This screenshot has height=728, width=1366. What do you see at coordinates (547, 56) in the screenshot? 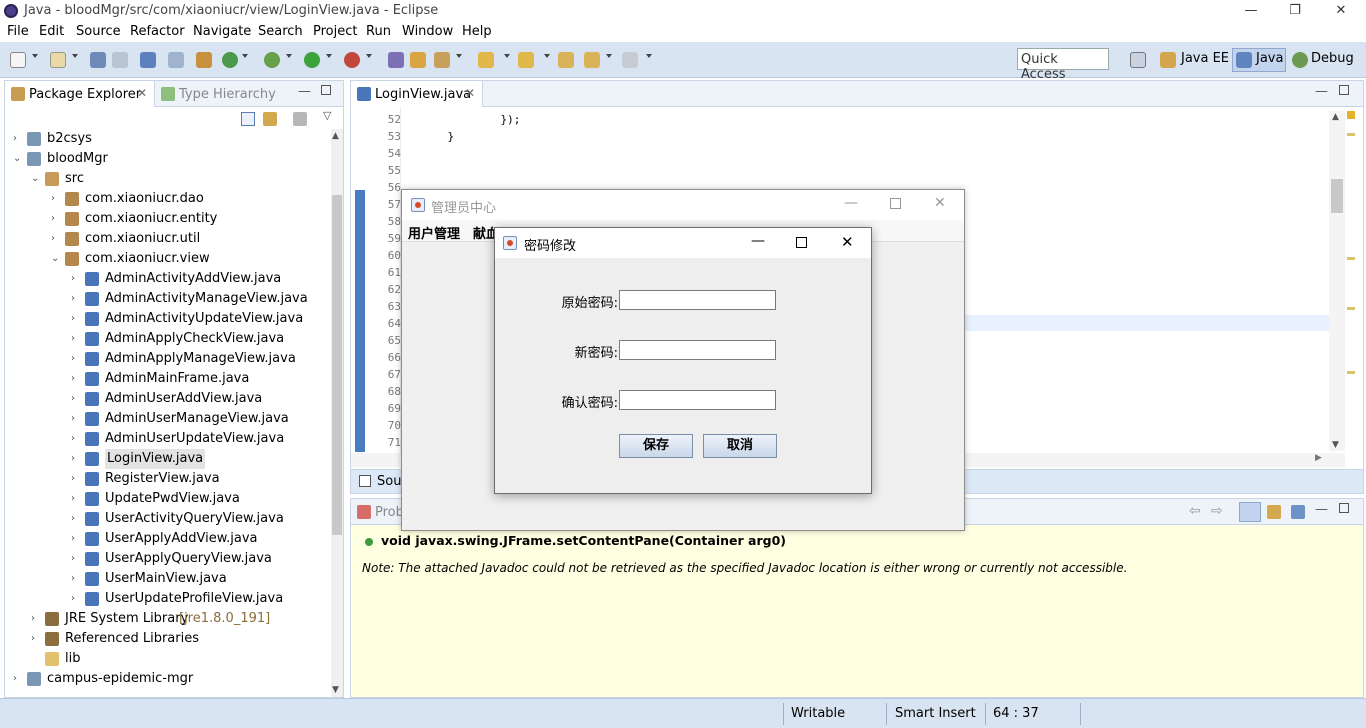
I see `previous-annotation-dropdown-icon` at bounding box center [547, 56].